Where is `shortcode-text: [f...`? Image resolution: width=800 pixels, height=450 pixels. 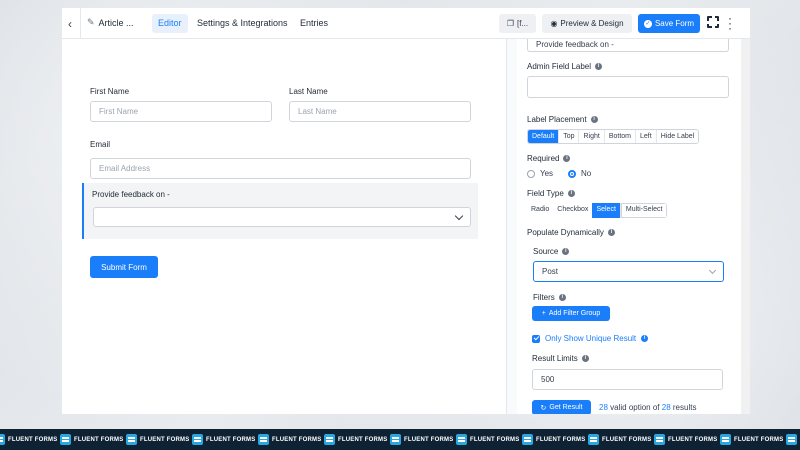 shortcode-text: [f... is located at coordinates (523, 23).